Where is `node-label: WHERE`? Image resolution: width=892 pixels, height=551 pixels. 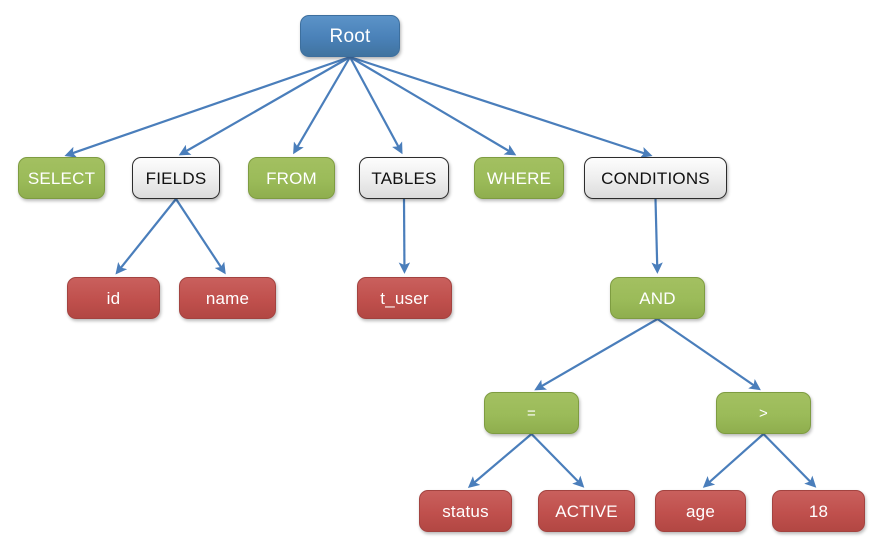
node-label: WHERE is located at coordinates (519, 178).